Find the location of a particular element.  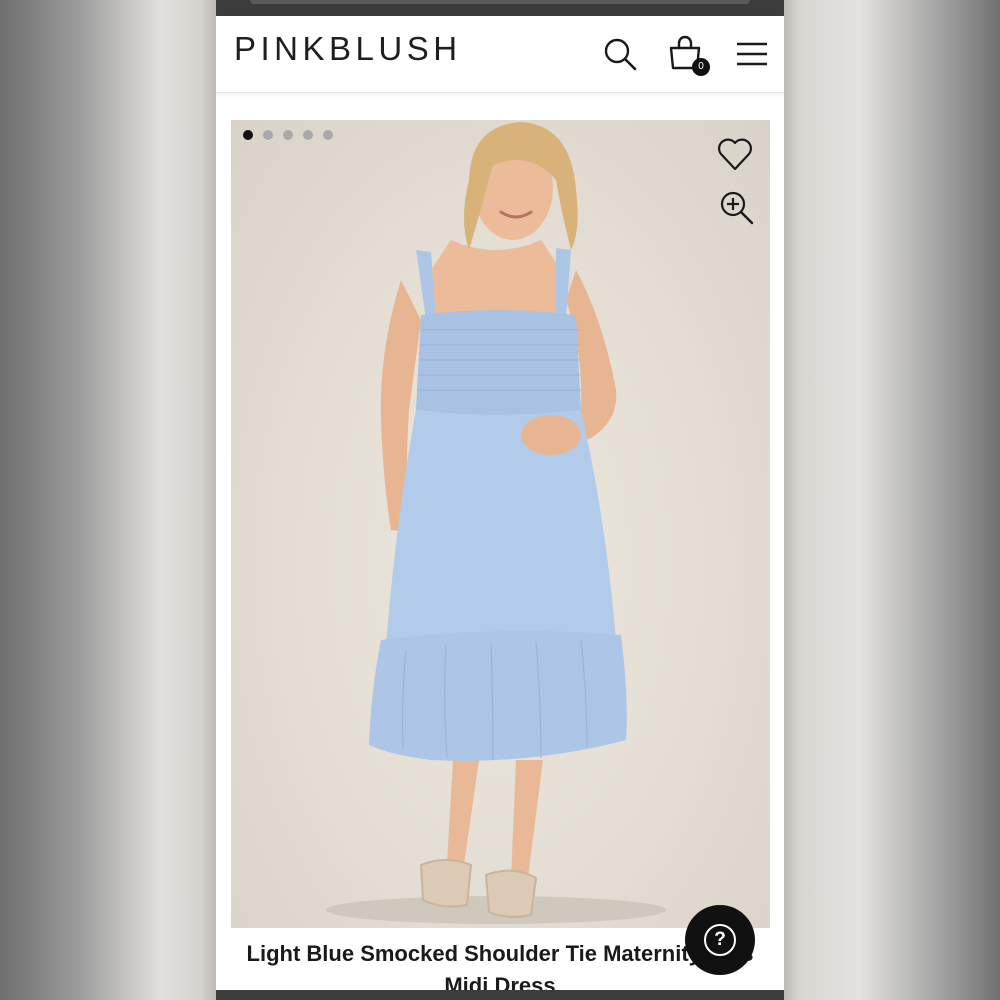

help-icon: ? is located at coordinates (720, 940).